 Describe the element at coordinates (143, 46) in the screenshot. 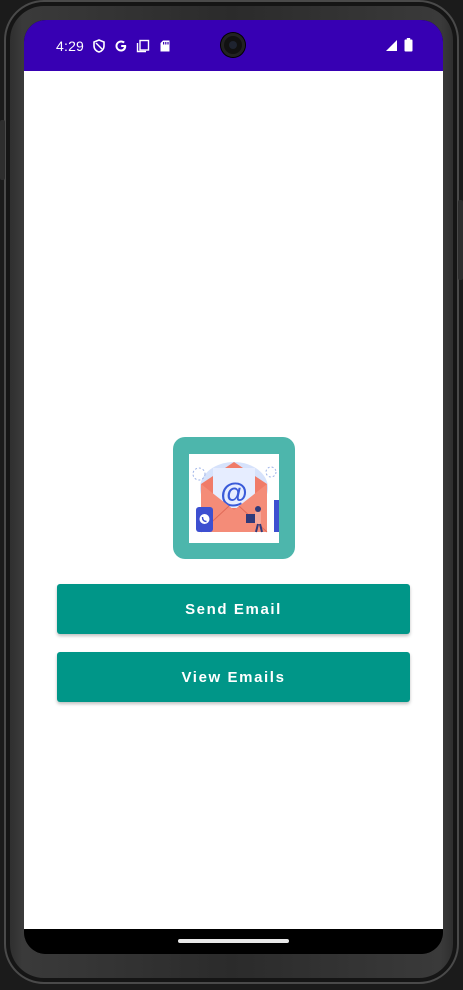

I see `copy-icon` at that location.